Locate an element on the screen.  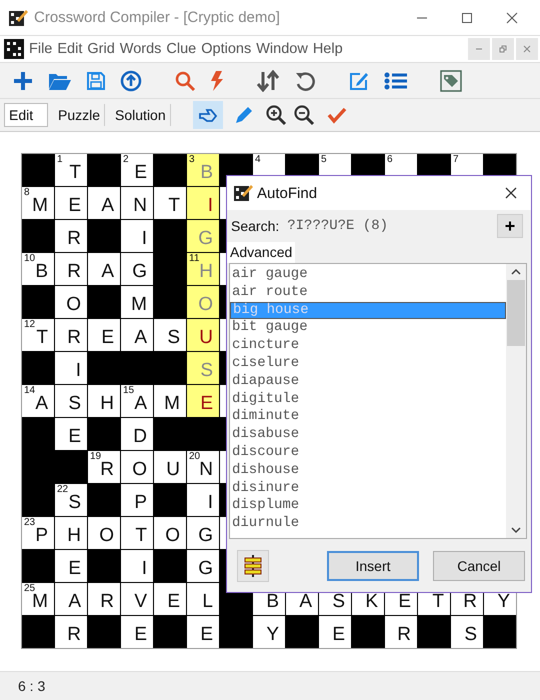
crossword-square: 23 P is located at coordinates (38, 533).